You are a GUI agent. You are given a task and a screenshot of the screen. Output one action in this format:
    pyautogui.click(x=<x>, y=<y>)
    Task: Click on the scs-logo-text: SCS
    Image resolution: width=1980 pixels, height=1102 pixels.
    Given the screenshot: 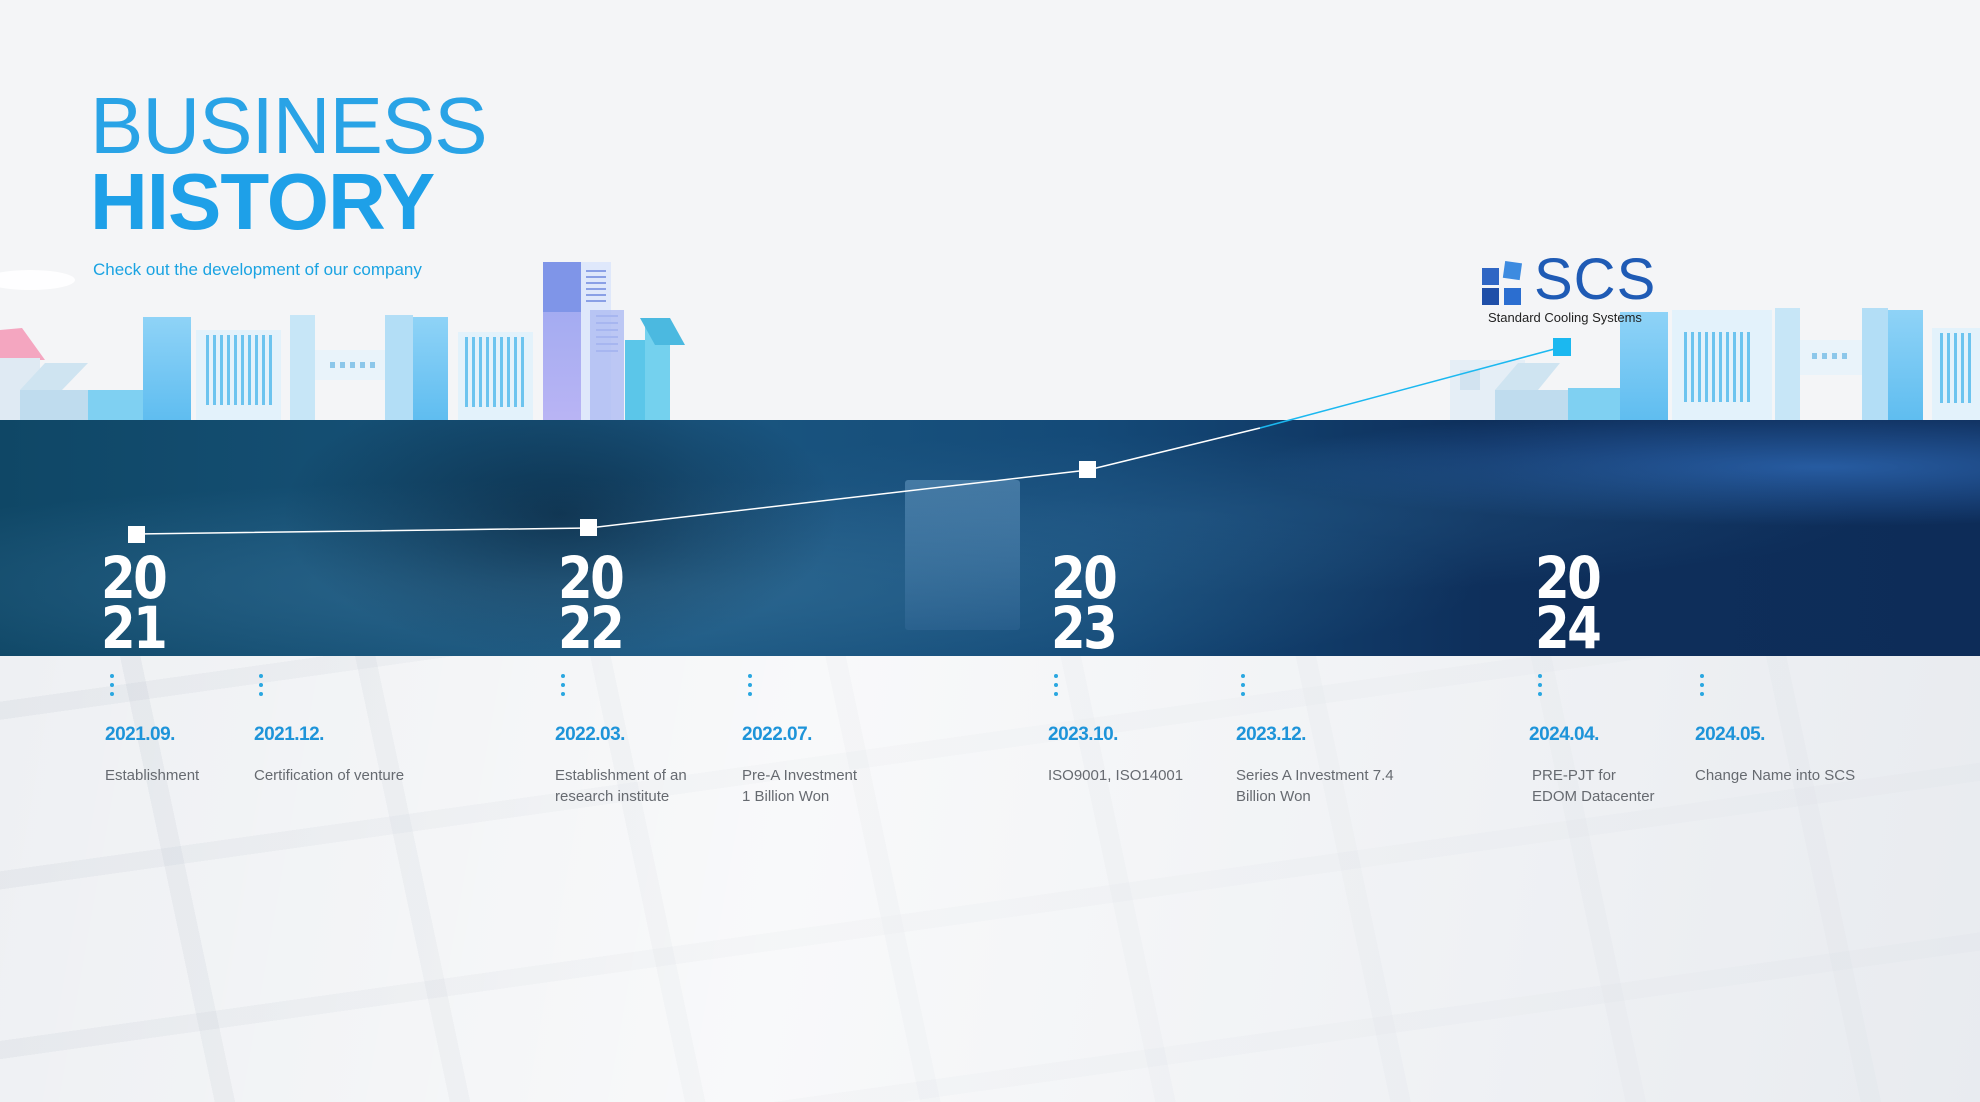 What is the action you would take?
    pyautogui.click(x=1595, y=279)
    